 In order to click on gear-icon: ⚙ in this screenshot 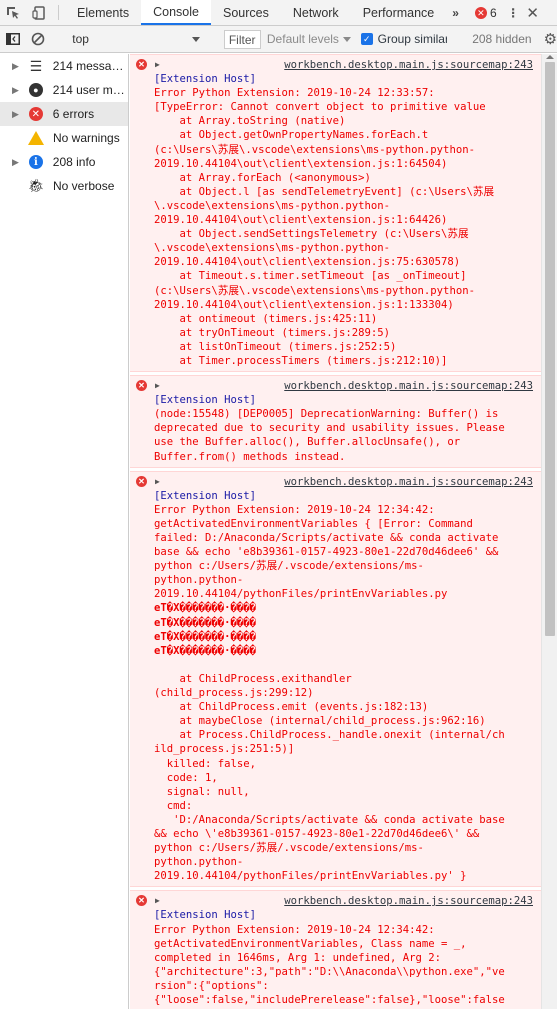, I will do `click(550, 39)`.